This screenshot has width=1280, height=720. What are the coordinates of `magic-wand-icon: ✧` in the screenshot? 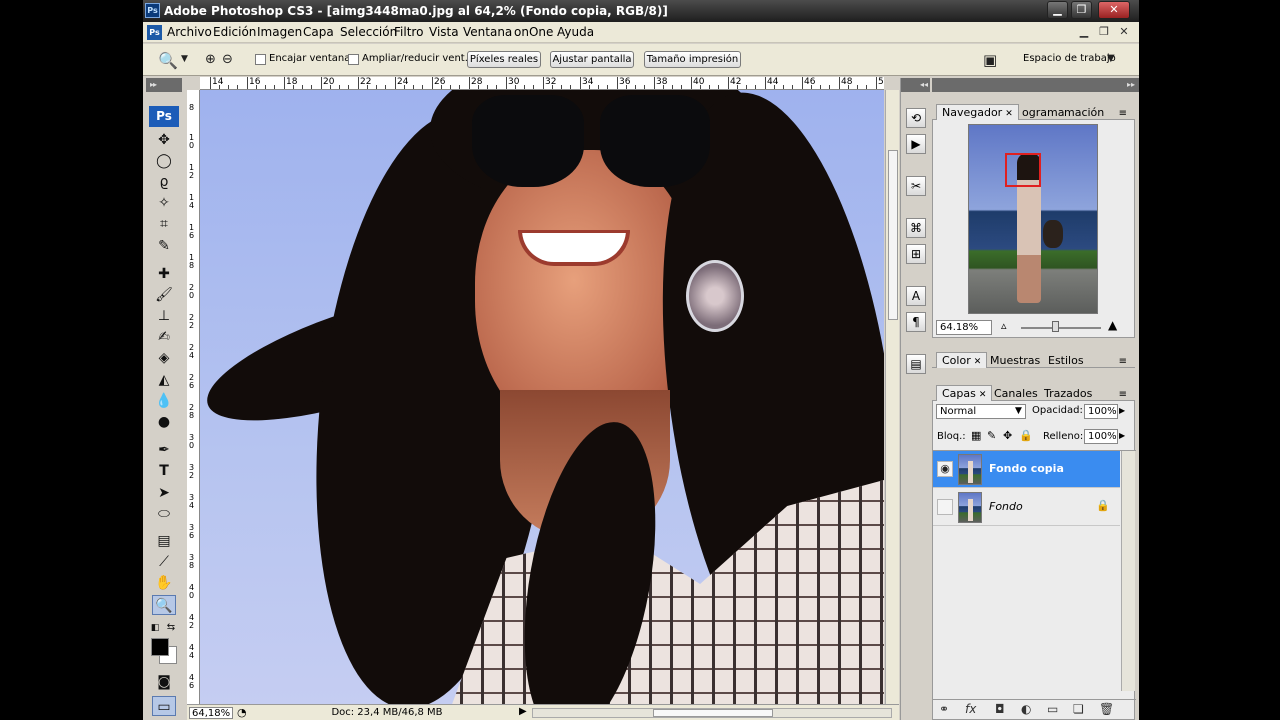 It's located at (164, 203).